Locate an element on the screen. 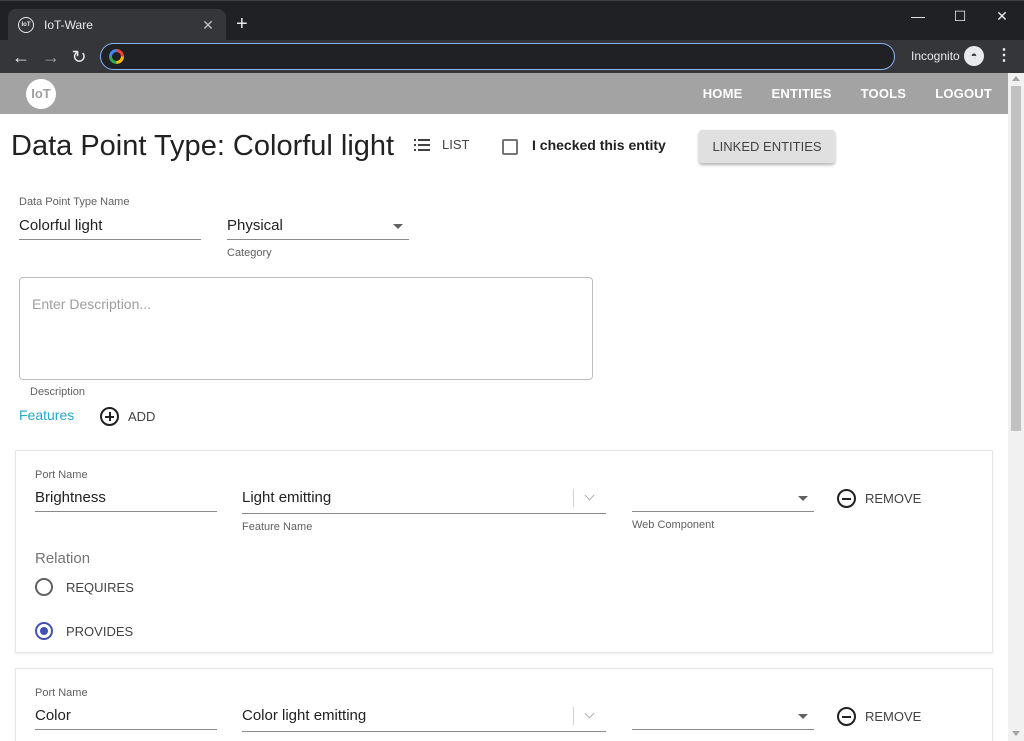 This screenshot has height=741, width=1024. checked-entity-checkbox is located at coordinates (510, 147).